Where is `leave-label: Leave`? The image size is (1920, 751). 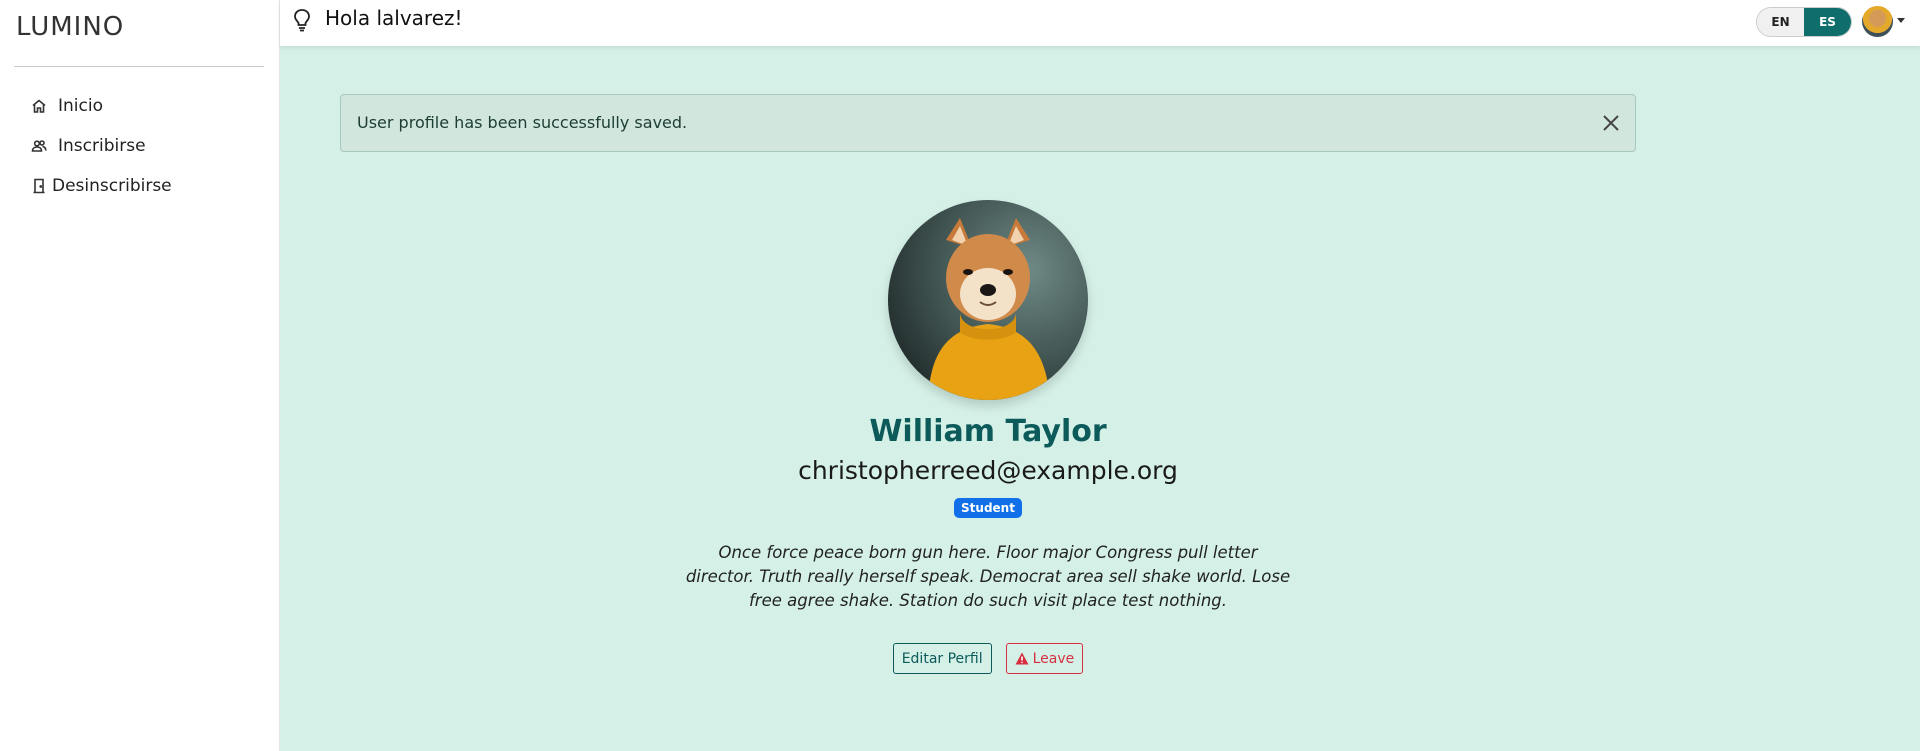 leave-label: Leave is located at coordinates (1053, 658).